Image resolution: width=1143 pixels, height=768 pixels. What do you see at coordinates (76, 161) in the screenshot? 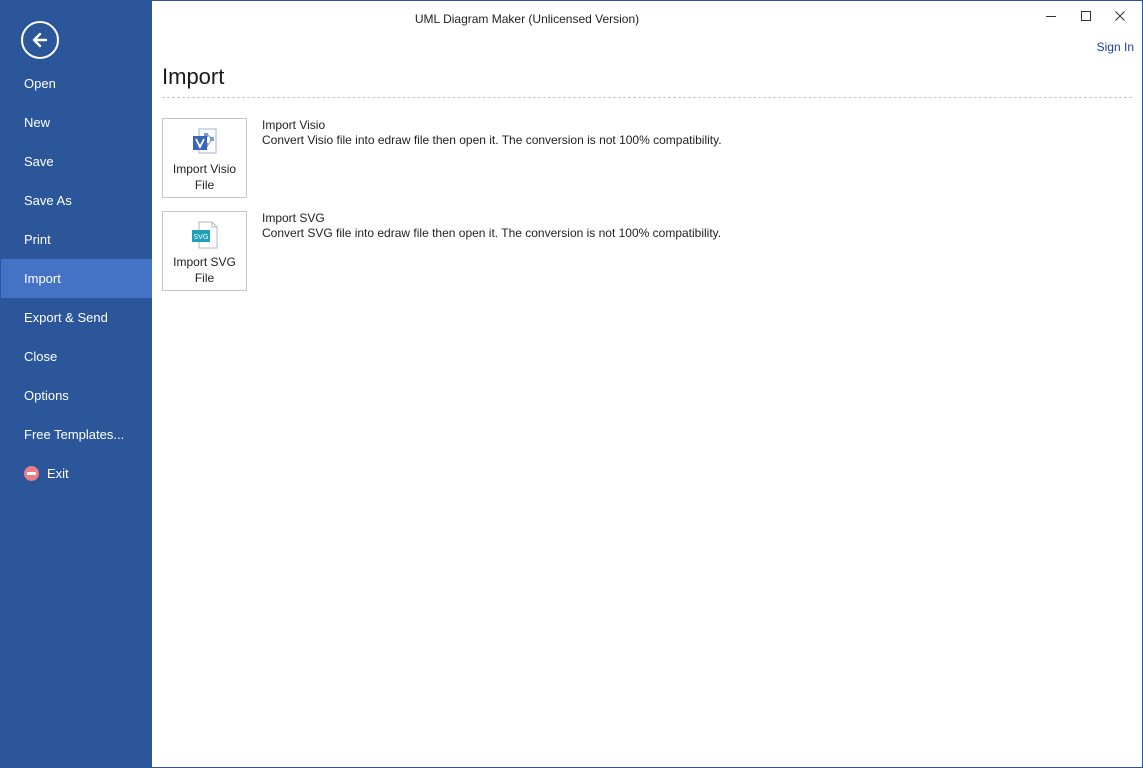
I see `menu-item-save: Save` at bounding box center [76, 161].